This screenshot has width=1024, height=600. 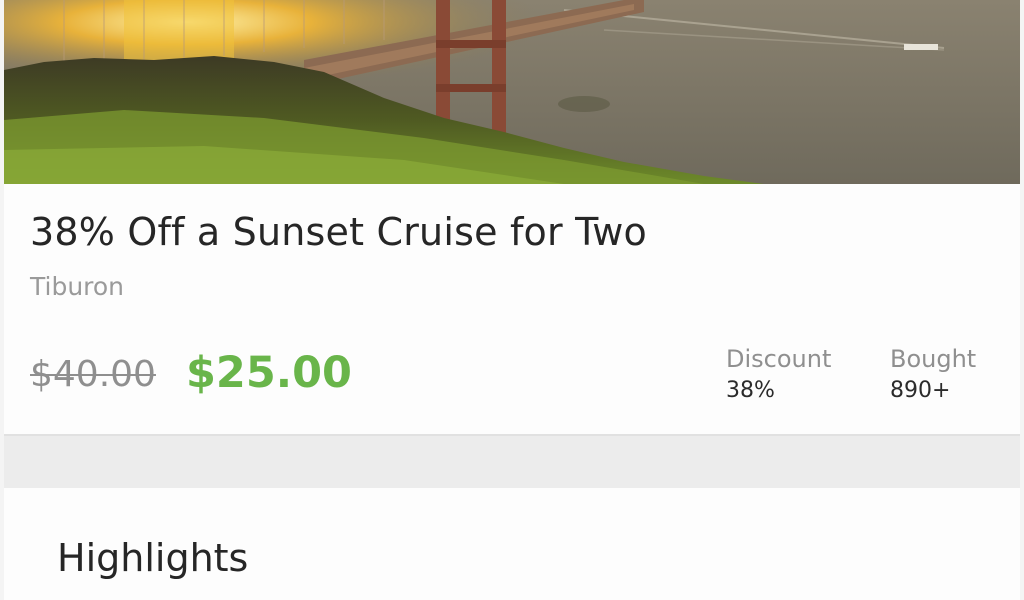 What do you see at coordinates (93, 374) in the screenshot?
I see `original-price: $40.00` at bounding box center [93, 374].